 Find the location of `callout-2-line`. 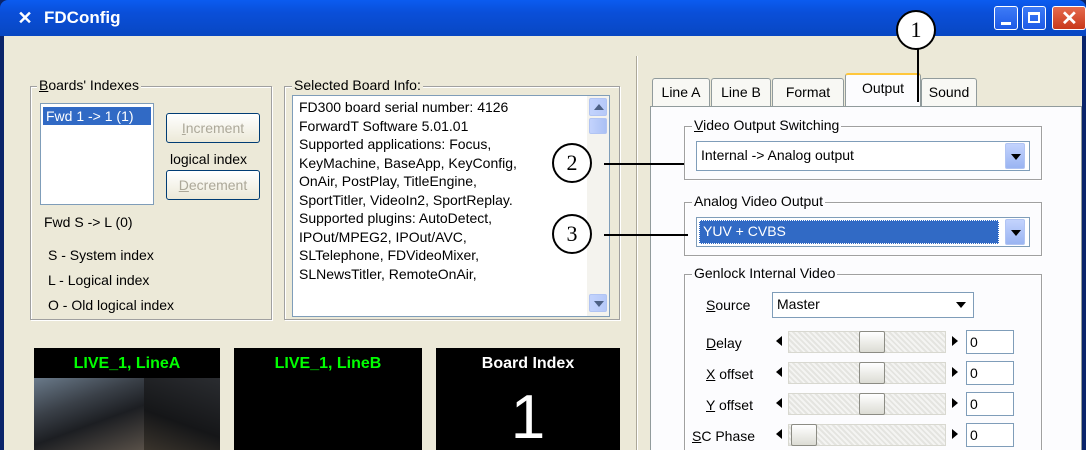

callout-2-line is located at coordinates (644, 164).